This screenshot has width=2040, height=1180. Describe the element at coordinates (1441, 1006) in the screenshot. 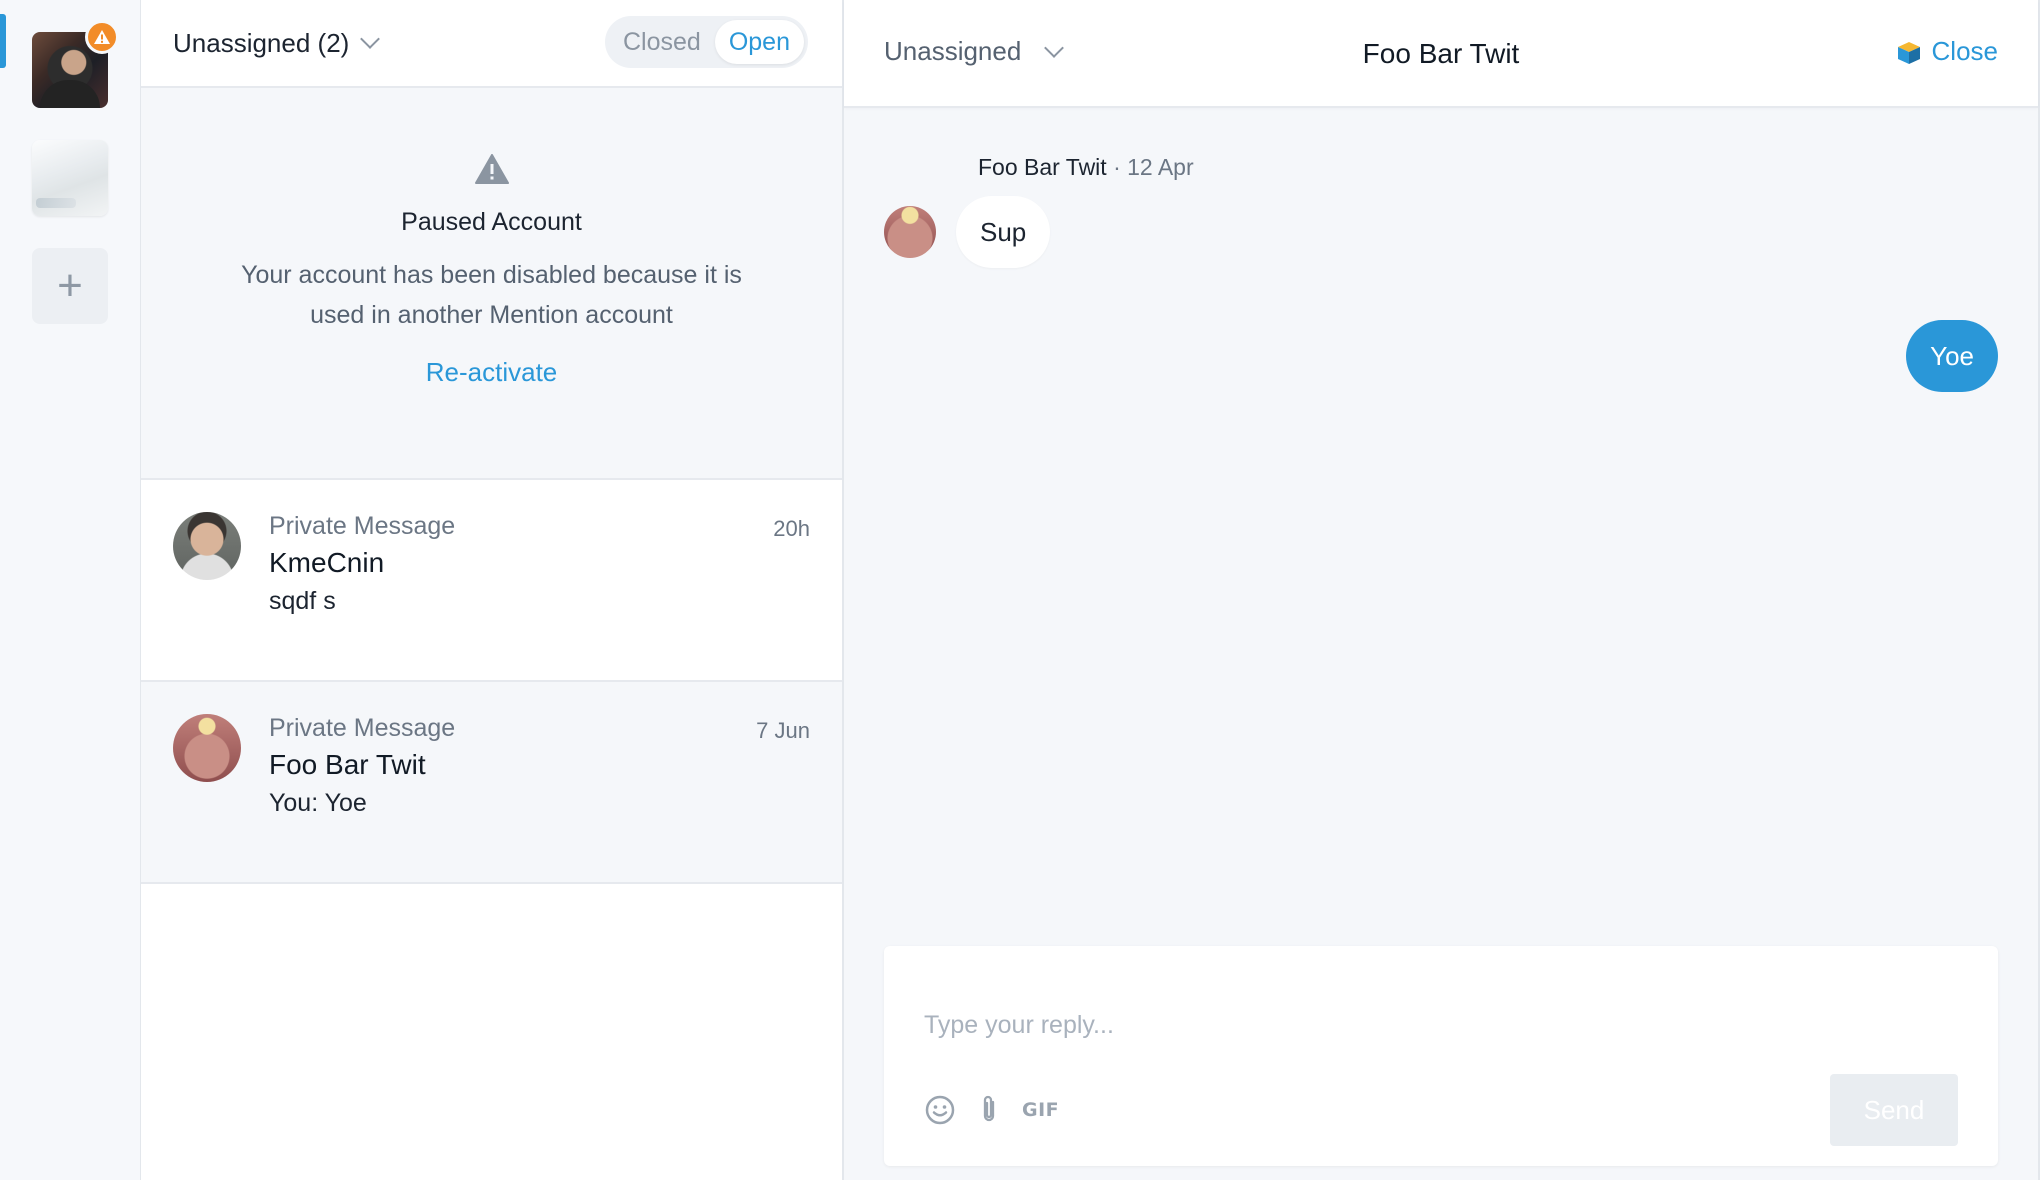

I see `reply-input` at that location.